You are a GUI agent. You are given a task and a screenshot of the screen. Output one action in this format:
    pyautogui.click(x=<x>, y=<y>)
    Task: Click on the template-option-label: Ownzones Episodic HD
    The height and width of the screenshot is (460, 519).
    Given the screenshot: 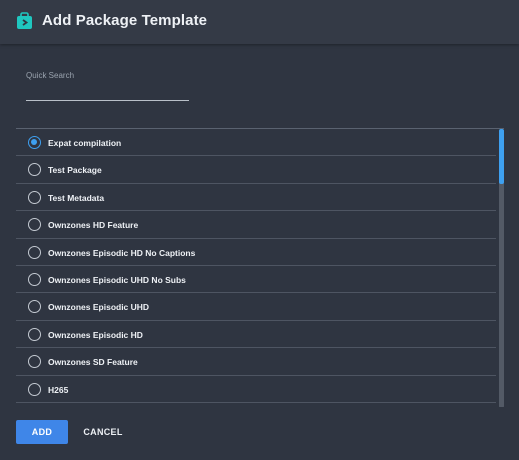 What is the action you would take?
    pyautogui.click(x=95, y=334)
    